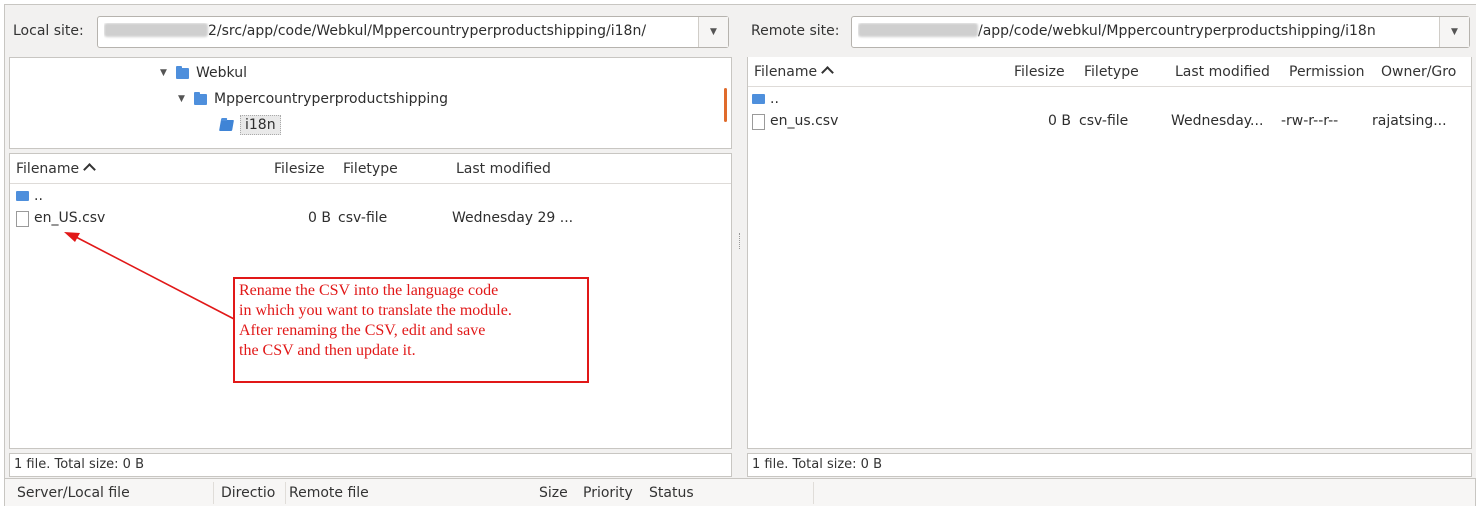  What do you see at coordinates (1418, 72) in the screenshot?
I see `column-owner: Owner/Gro` at bounding box center [1418, 72].